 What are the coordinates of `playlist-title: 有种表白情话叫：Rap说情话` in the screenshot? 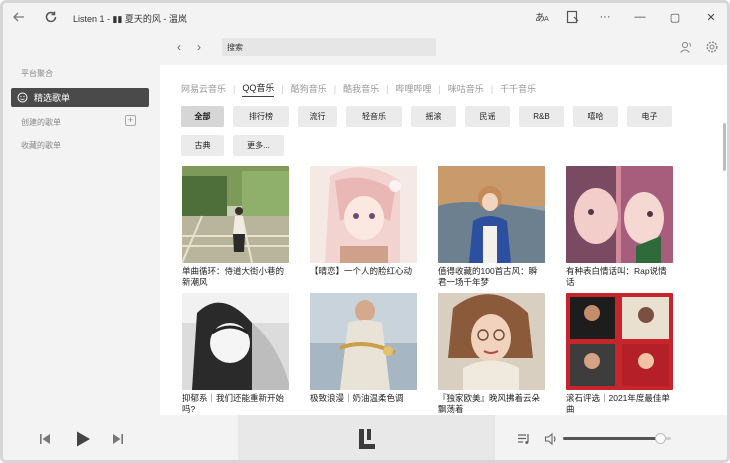 It's located at (619, 277).